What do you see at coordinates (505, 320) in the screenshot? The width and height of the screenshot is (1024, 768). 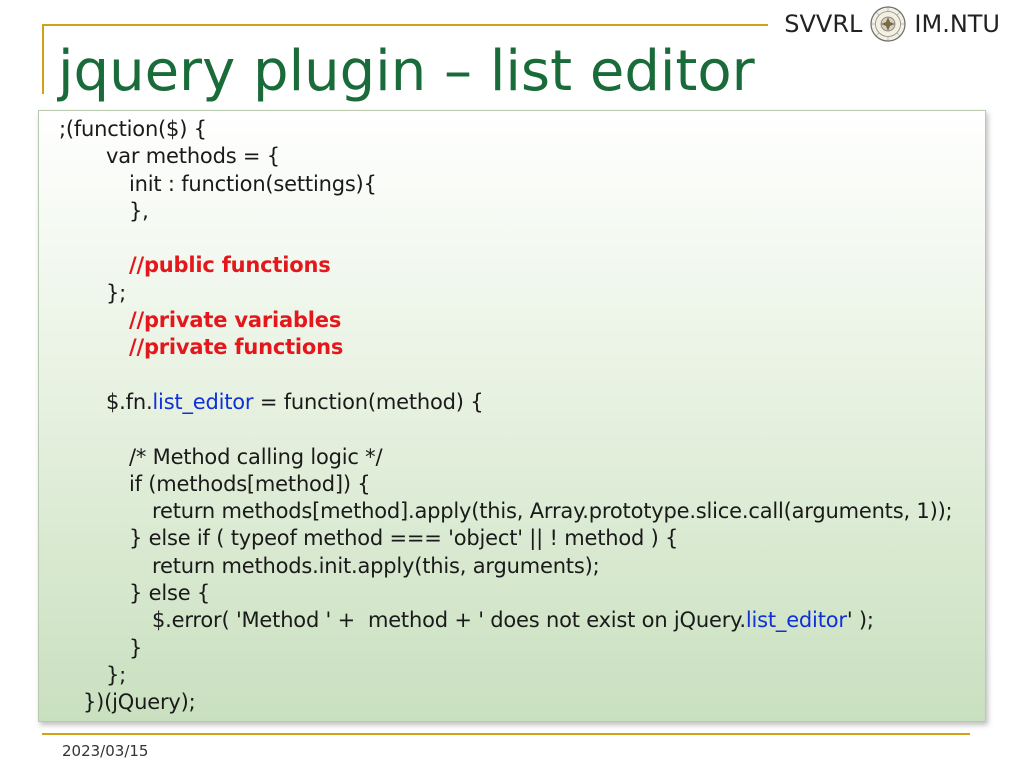 I see `code-line: //private variables` at bounding box center [505, 320].